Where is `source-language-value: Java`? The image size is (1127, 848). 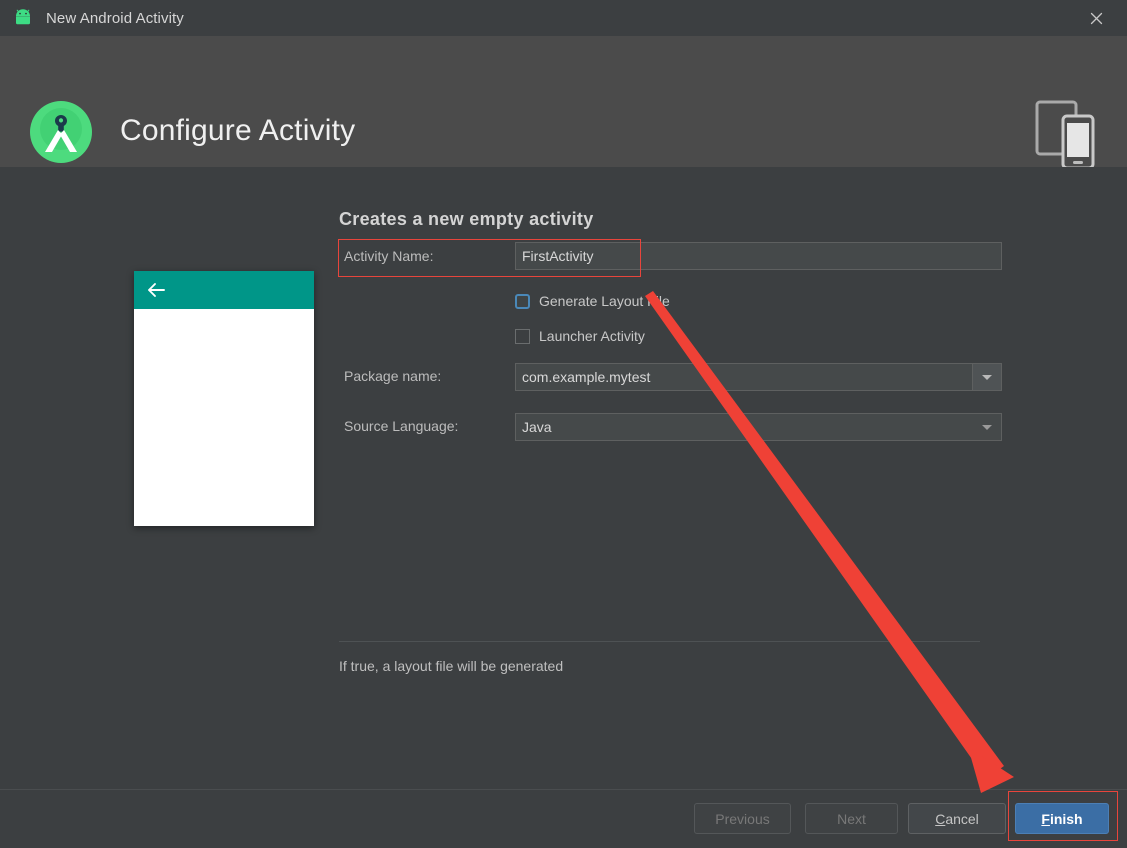
source-language-value: Java is located at coordinates (537, 427).